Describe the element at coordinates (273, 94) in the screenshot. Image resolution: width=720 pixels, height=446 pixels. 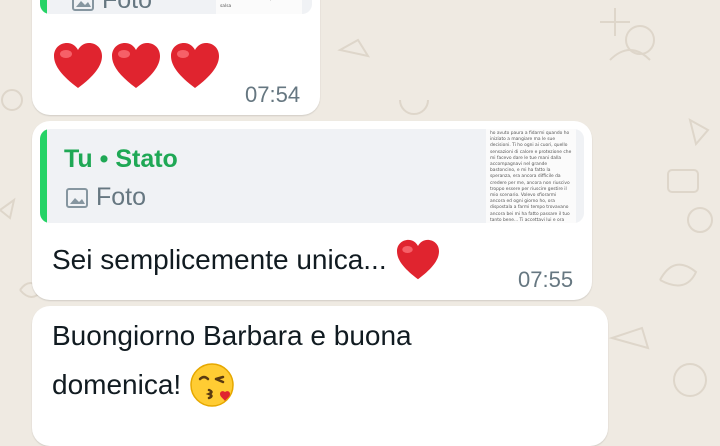
I see `message-time: 07:54` at that location.